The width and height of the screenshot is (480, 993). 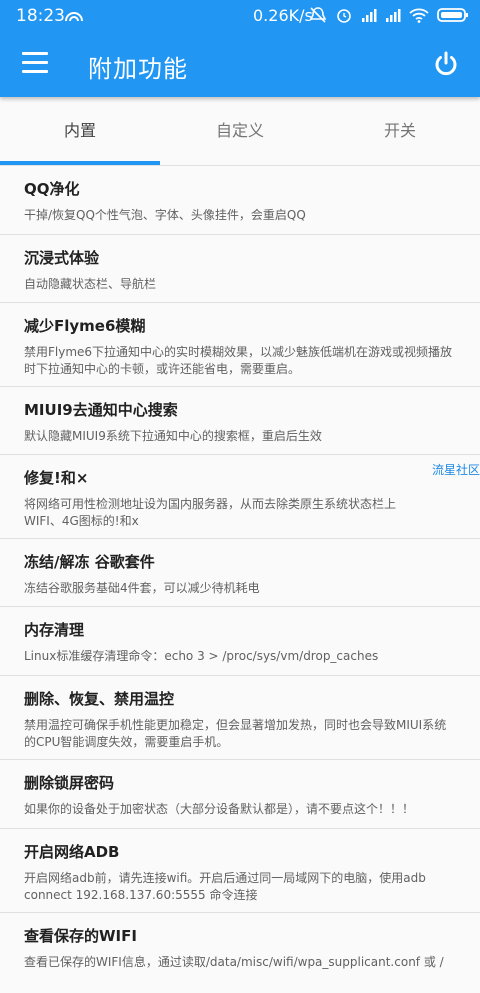 What do you see at coordinates (446, 64) in the screenshot?
I see `power-icon` at bounding box center [446, 64].